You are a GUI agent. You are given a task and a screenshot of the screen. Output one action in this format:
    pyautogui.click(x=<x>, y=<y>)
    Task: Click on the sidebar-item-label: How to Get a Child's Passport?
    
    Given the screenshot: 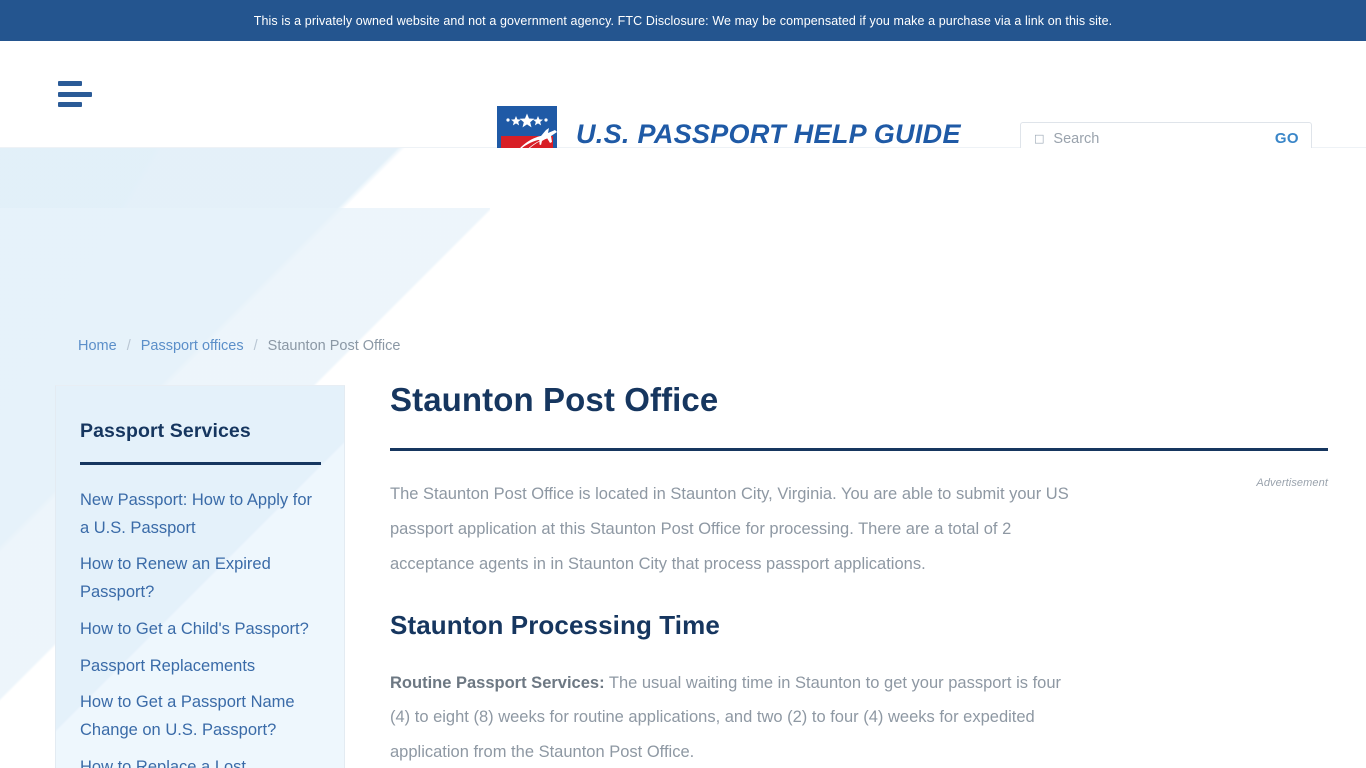 What is the action you would take?
    pyautogui.click(x=200, y=630)
    